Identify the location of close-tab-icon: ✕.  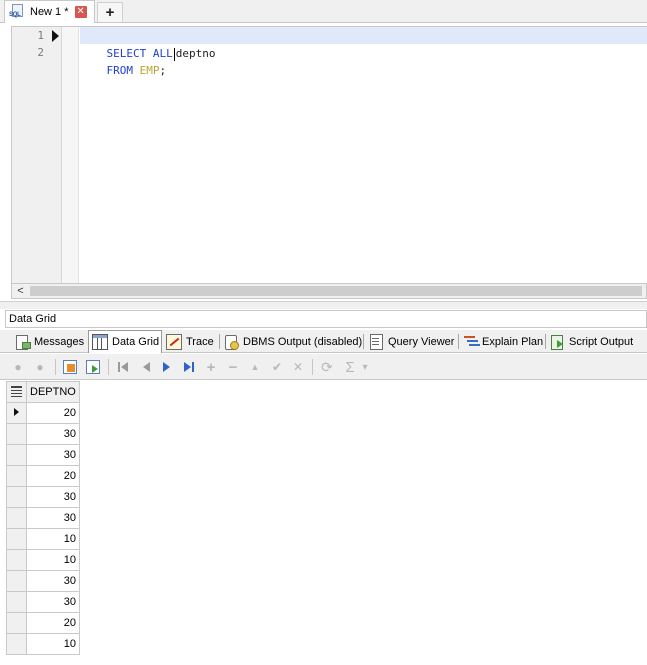
(80, 12).